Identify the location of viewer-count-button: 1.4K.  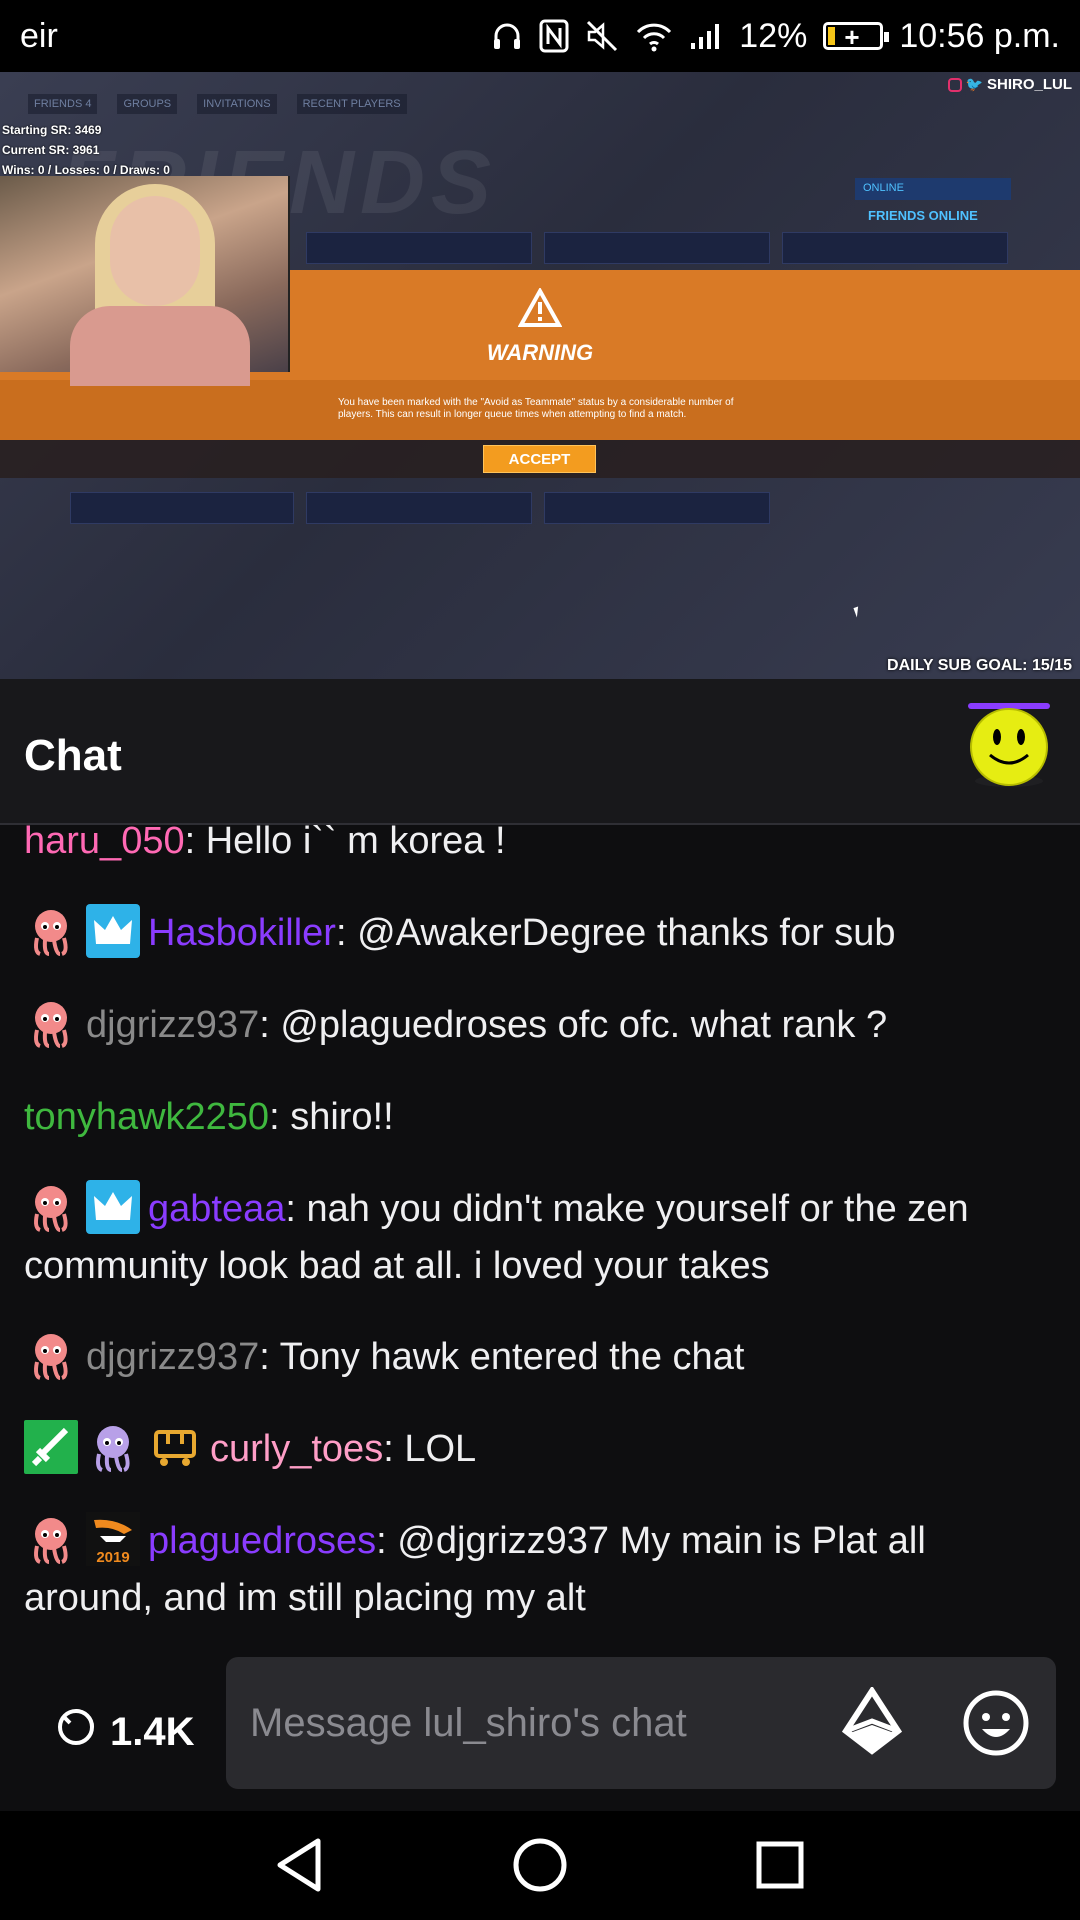
(125, 1732).